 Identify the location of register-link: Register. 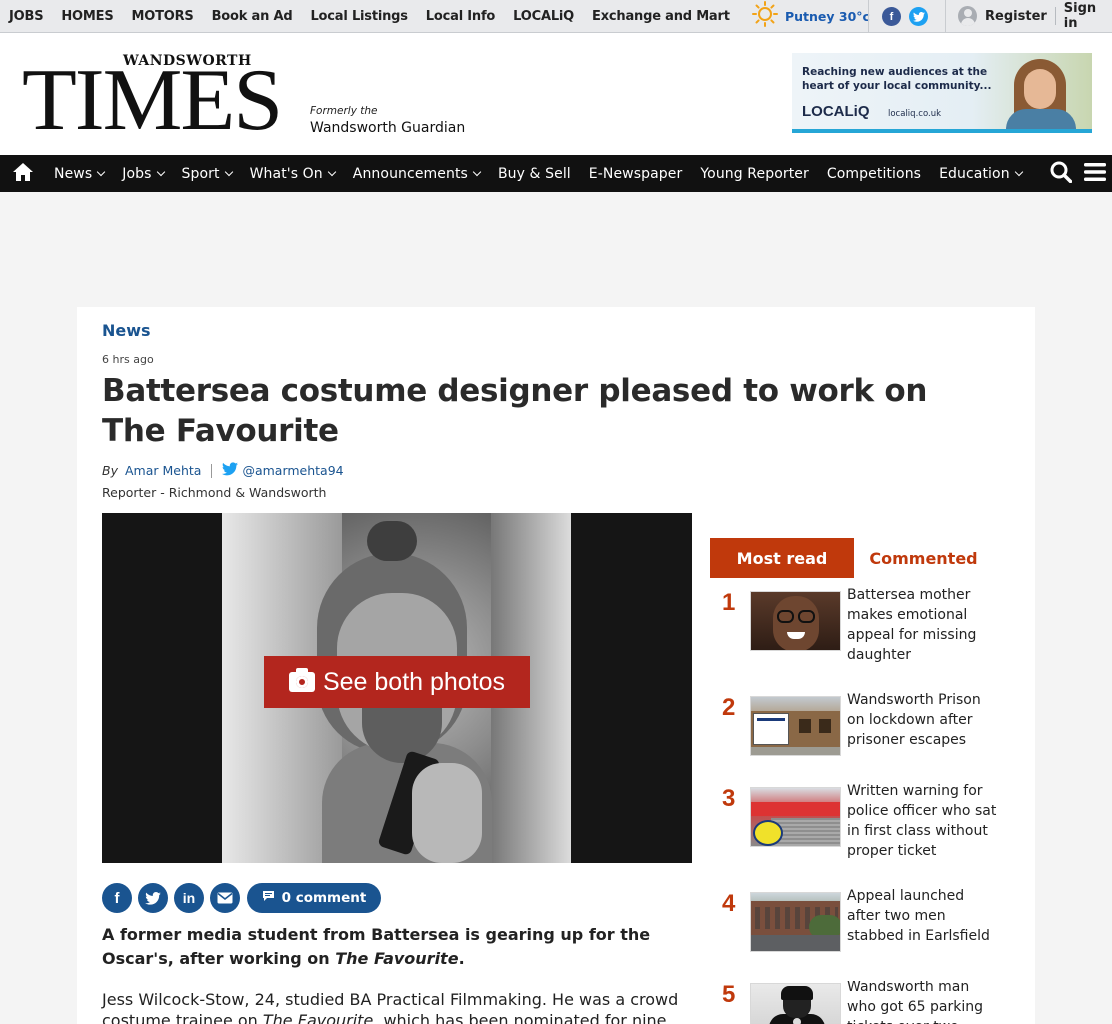
(1016, 16).